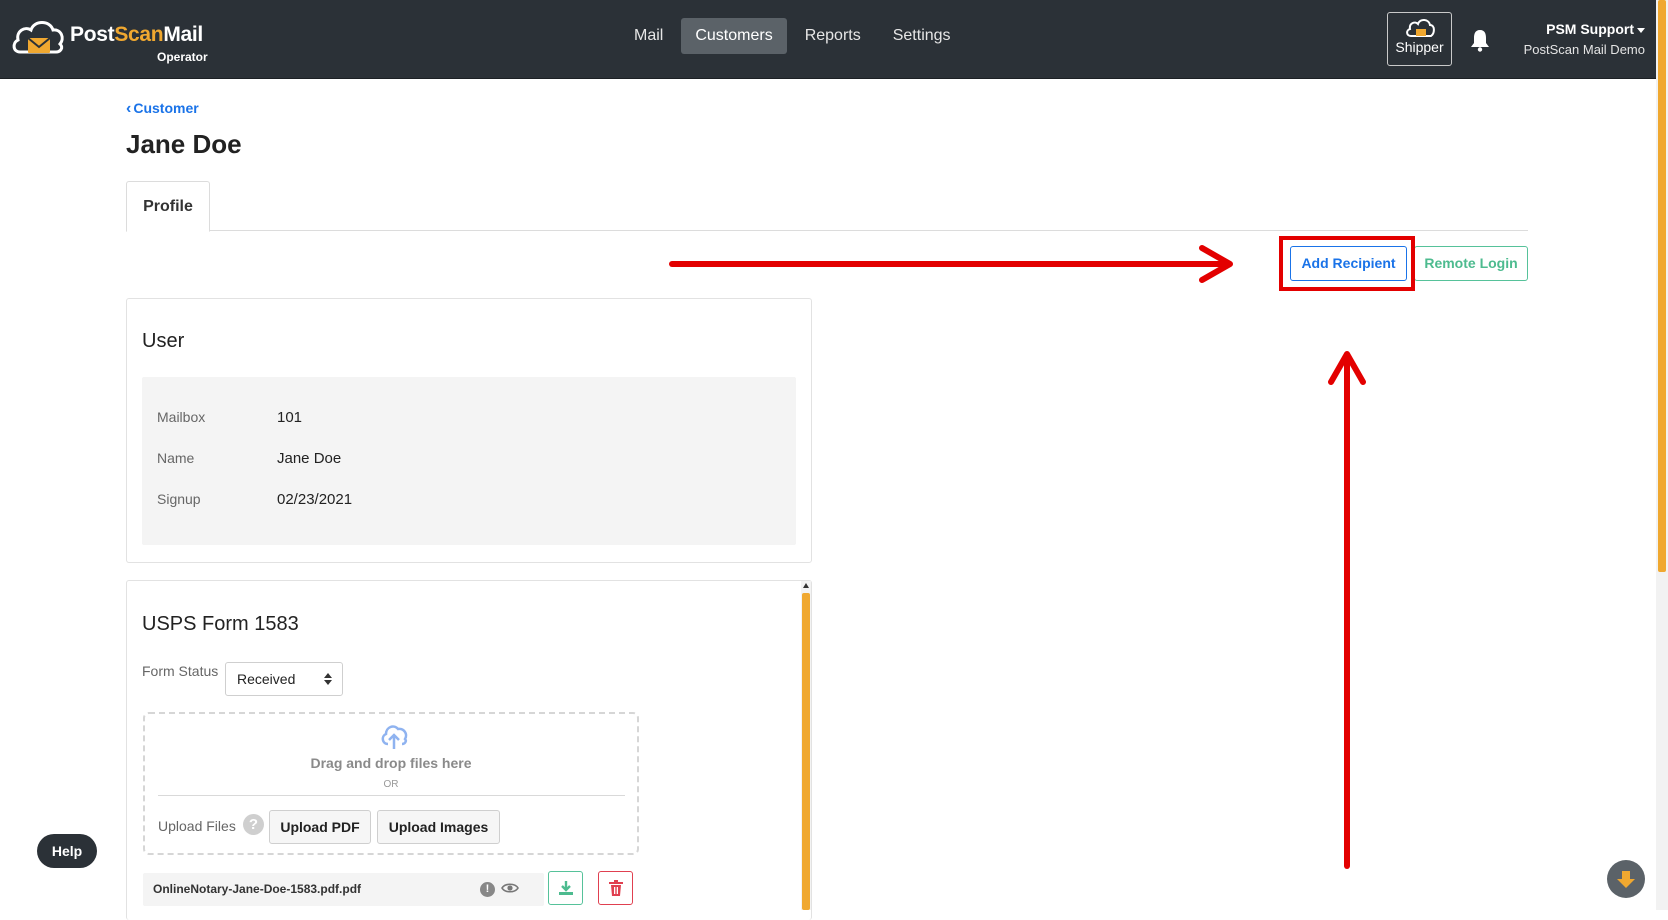 This screenshot has width=1668, height=920. What do you see at coordinates (1662, 286) in the screenshot?
I see `page-scrollbar-thumb` at bounding box center [1662, 286].